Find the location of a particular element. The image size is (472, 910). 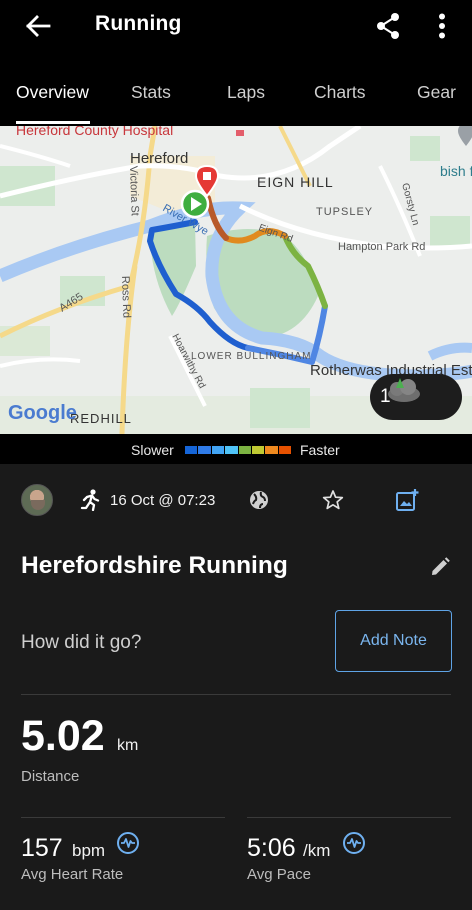

distance-label: Distance is located at coordinates (50, 776).